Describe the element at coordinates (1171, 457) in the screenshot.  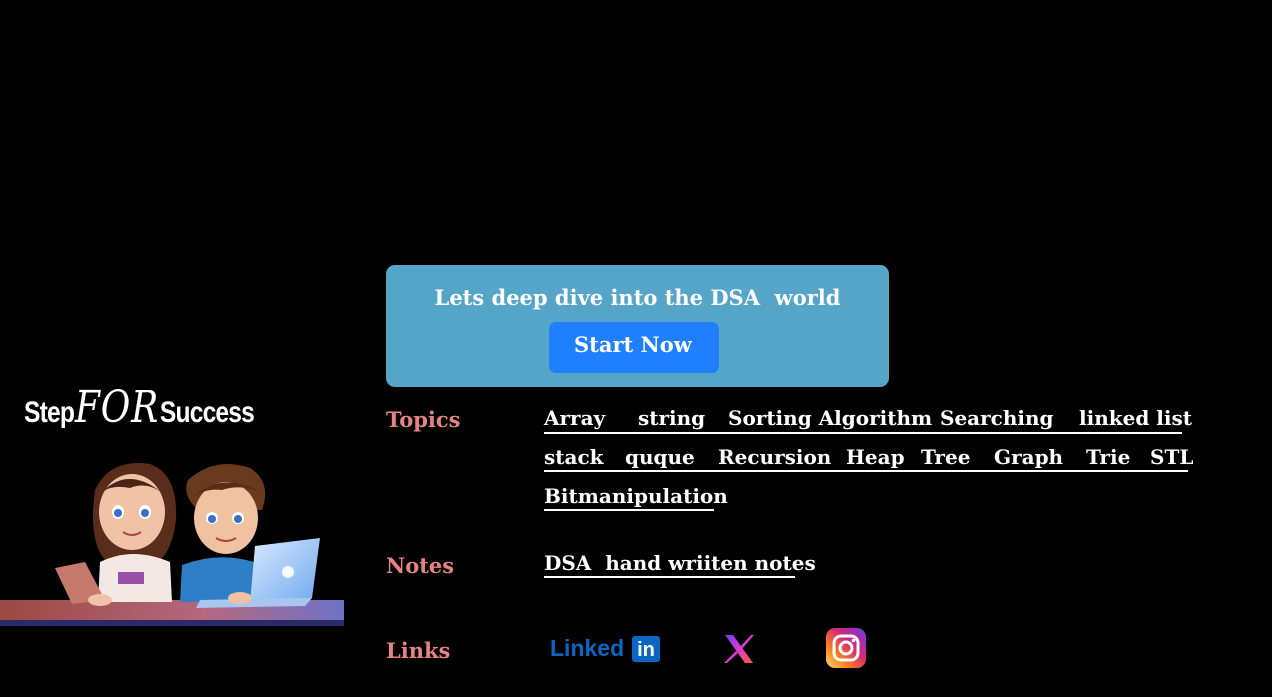
I see `topic-link-stl: STL` at that location.